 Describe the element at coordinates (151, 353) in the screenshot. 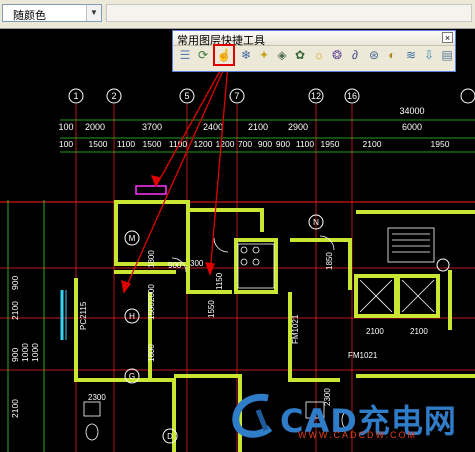

I see `svg-text: 1600` at that location.